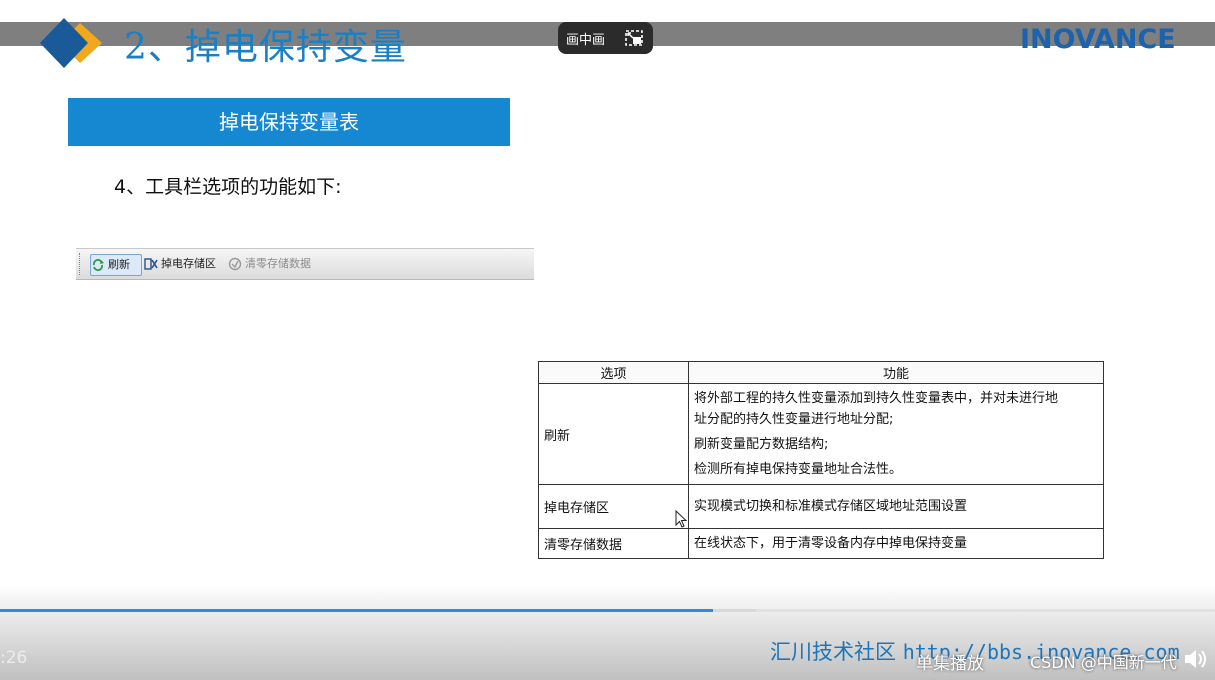 The width and height of the screenshot is (1215, 680). I want to click on table-header-row: 选项 功能, so click(821, 372).